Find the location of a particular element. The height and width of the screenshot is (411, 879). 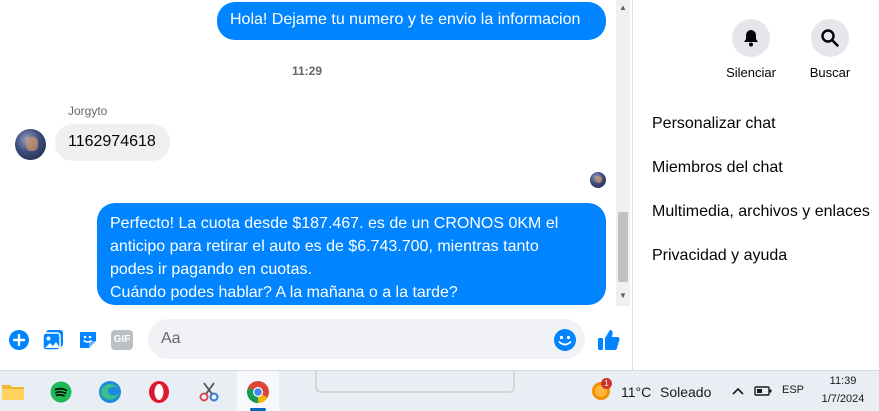

mute-button: Silenciar is located at coordinates (751, 49).